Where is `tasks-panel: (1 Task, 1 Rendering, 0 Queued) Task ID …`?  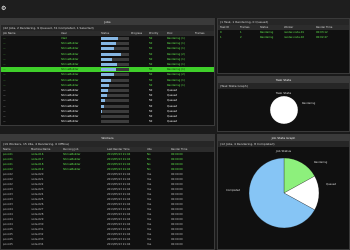 tasks-panel: (1 Task, 1 Rendering, 0 Queued) Task ID … is located at coordinates (283, 46).